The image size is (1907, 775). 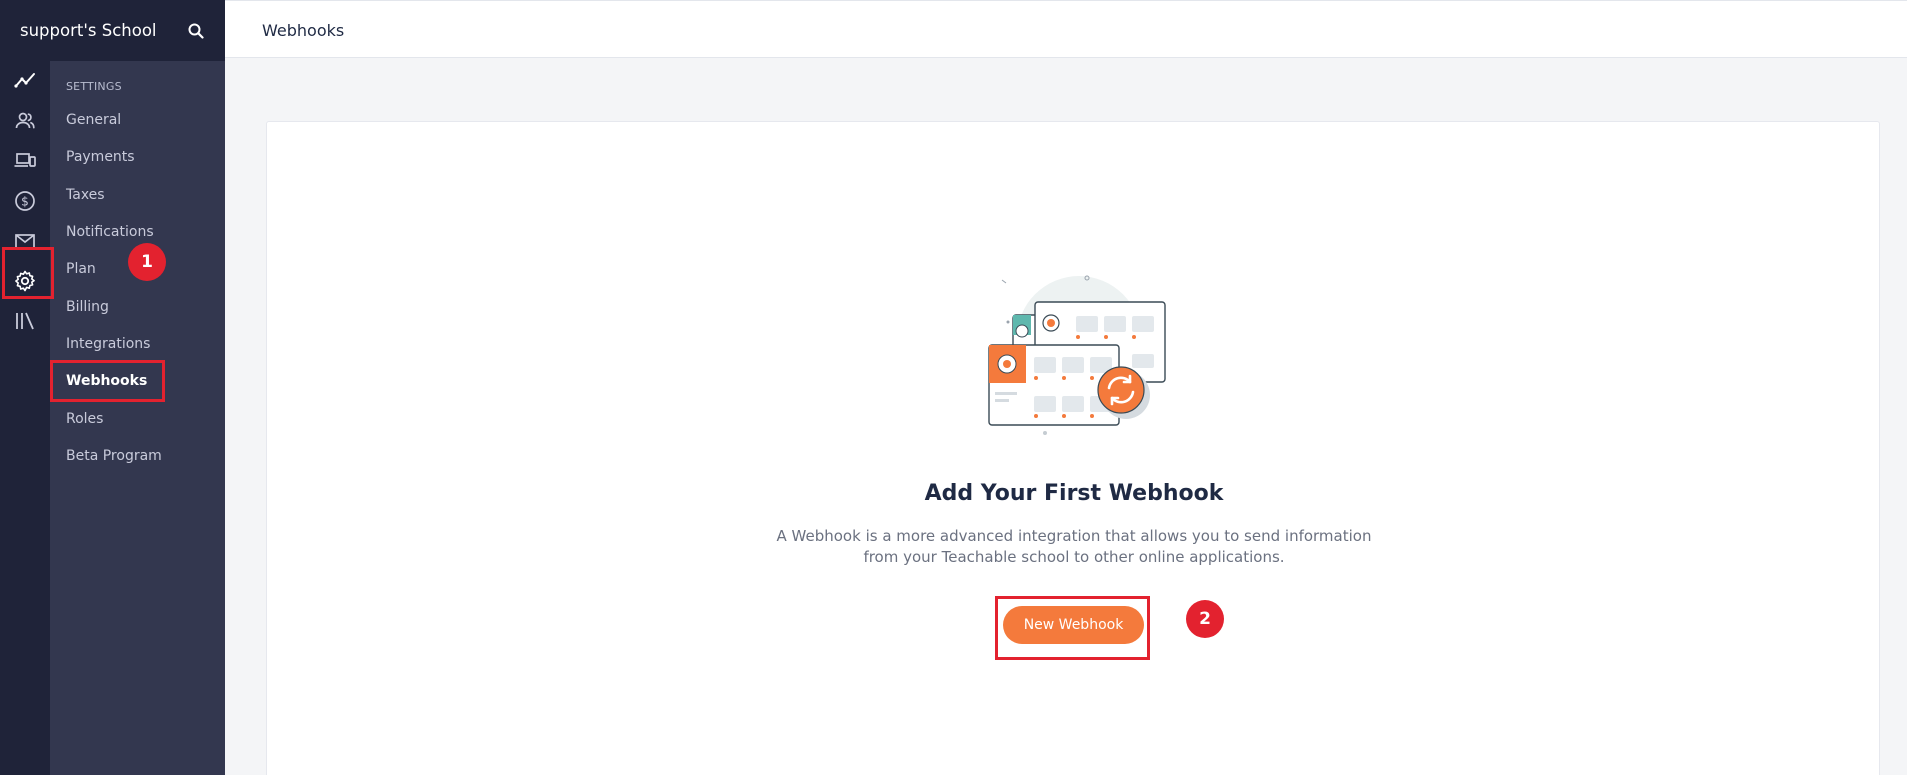 I want to click on school-header: support's School, so click(x=112, y=30).